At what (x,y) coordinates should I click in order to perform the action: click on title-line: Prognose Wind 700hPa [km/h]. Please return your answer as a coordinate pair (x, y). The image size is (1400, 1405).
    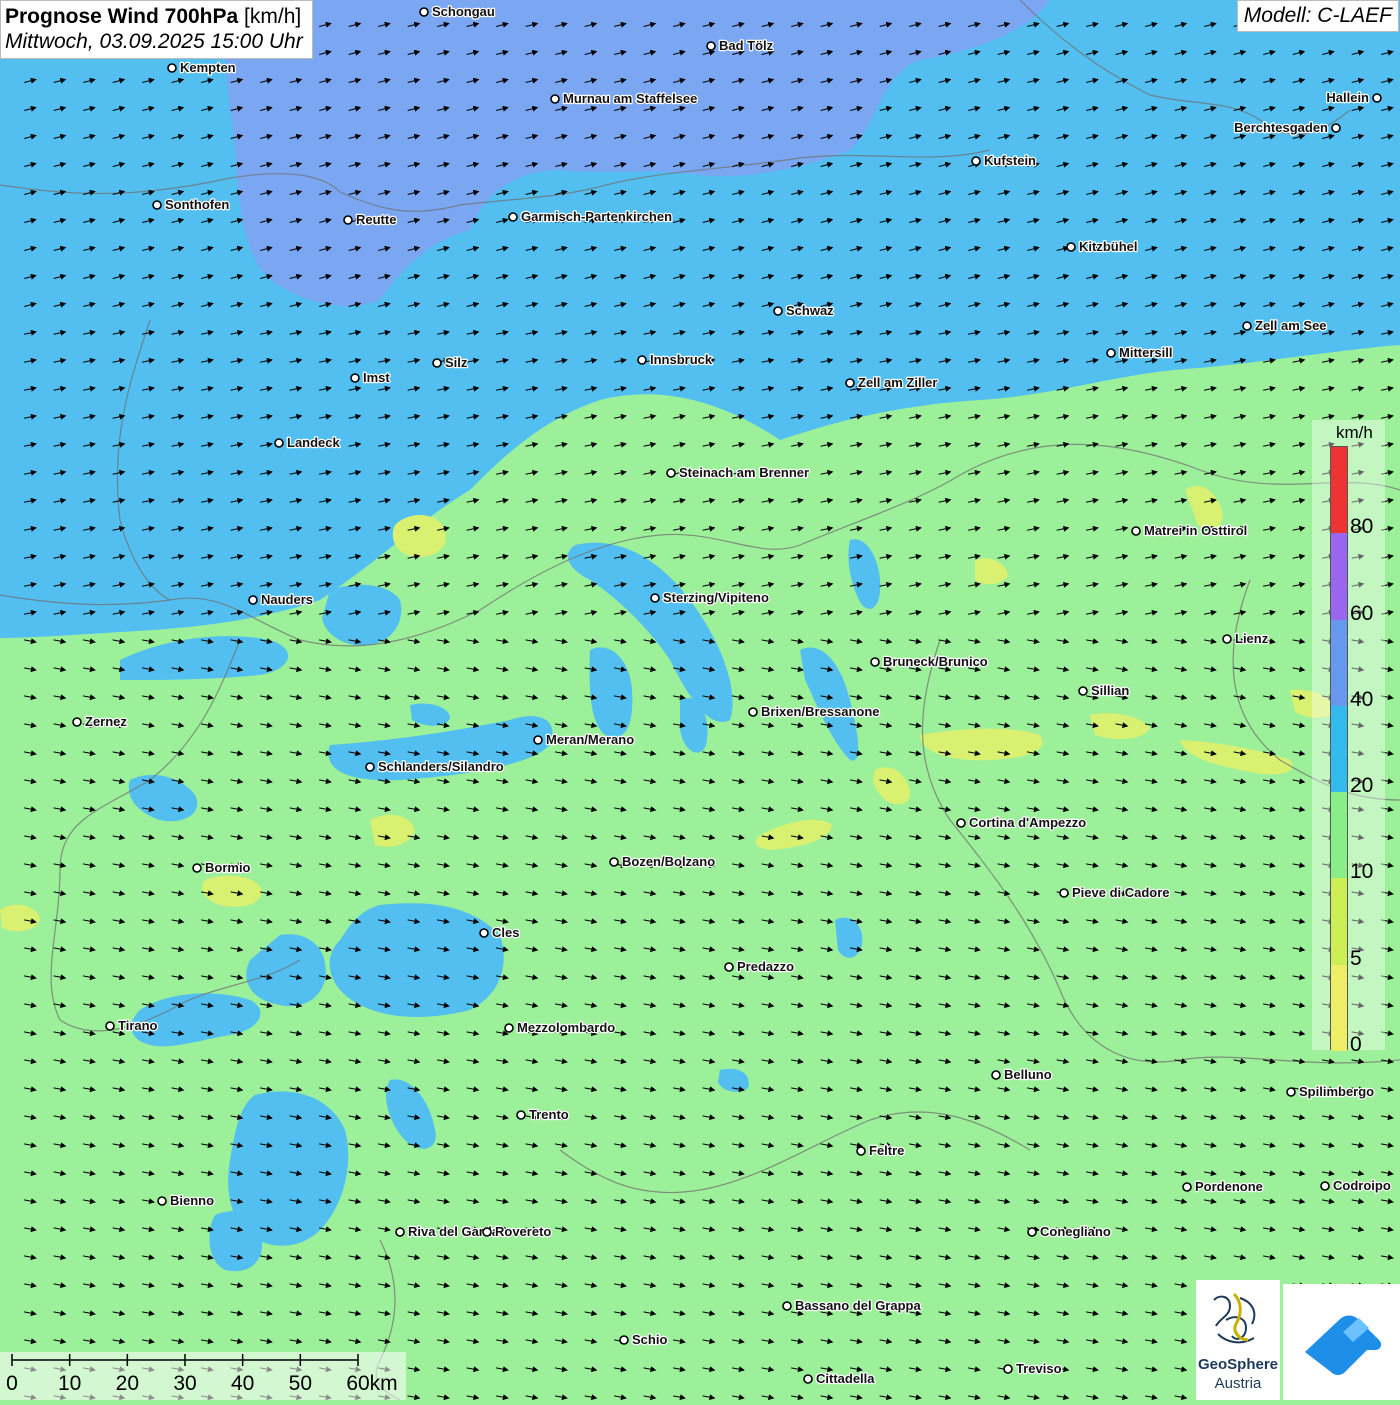
    Looking at the image, I should click on (154, 16).